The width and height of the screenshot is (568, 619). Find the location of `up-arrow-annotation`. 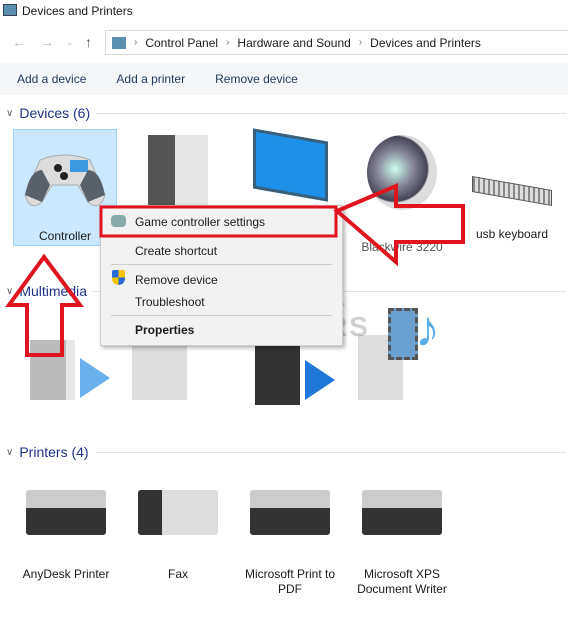

up-arrow-annotation is located at coordinates (44, 305).